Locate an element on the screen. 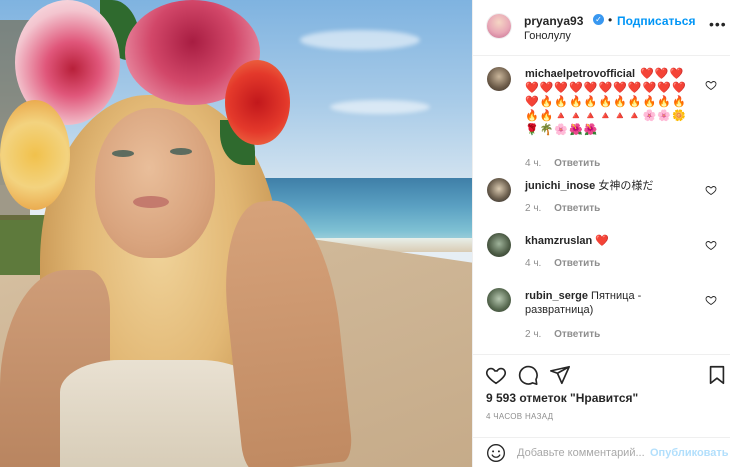 The width and height of the screenshot is (730, 467). commenter-username: michaelpetrovofficial is located at coordinates (580, 74).